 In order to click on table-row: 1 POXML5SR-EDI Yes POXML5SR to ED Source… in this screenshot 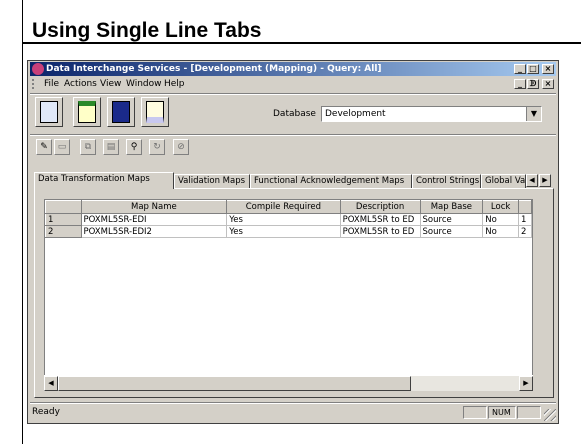, I will do `click(288, 219)`.